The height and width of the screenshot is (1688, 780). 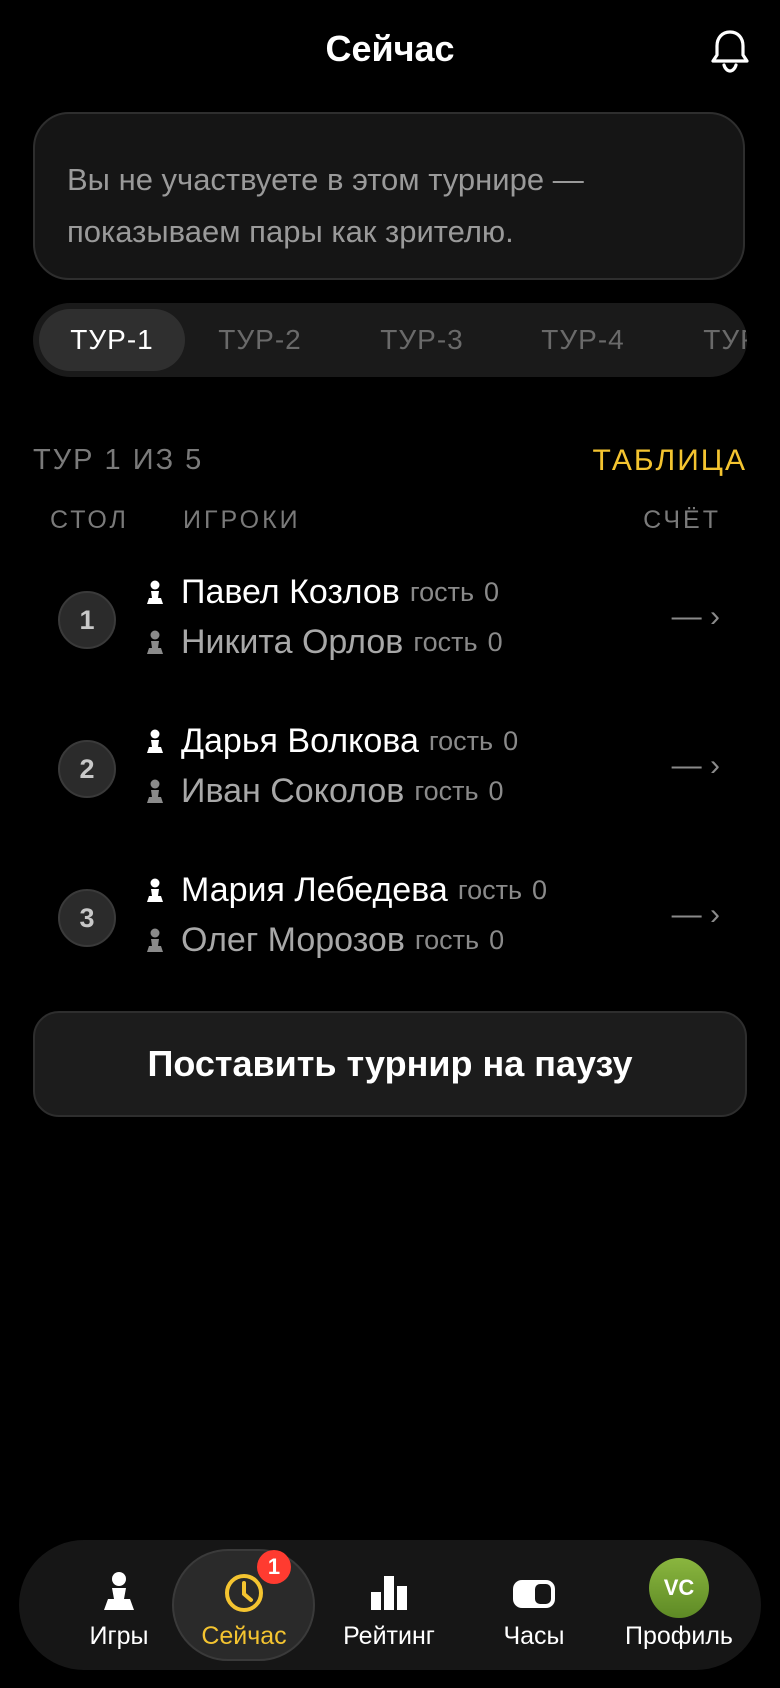 What do you see at coordinates (390, 524) in the screenshot?
I see `column-headers: СТОЛ ИГРОКИ СЧЁТ` at bounding box center [390, 524].